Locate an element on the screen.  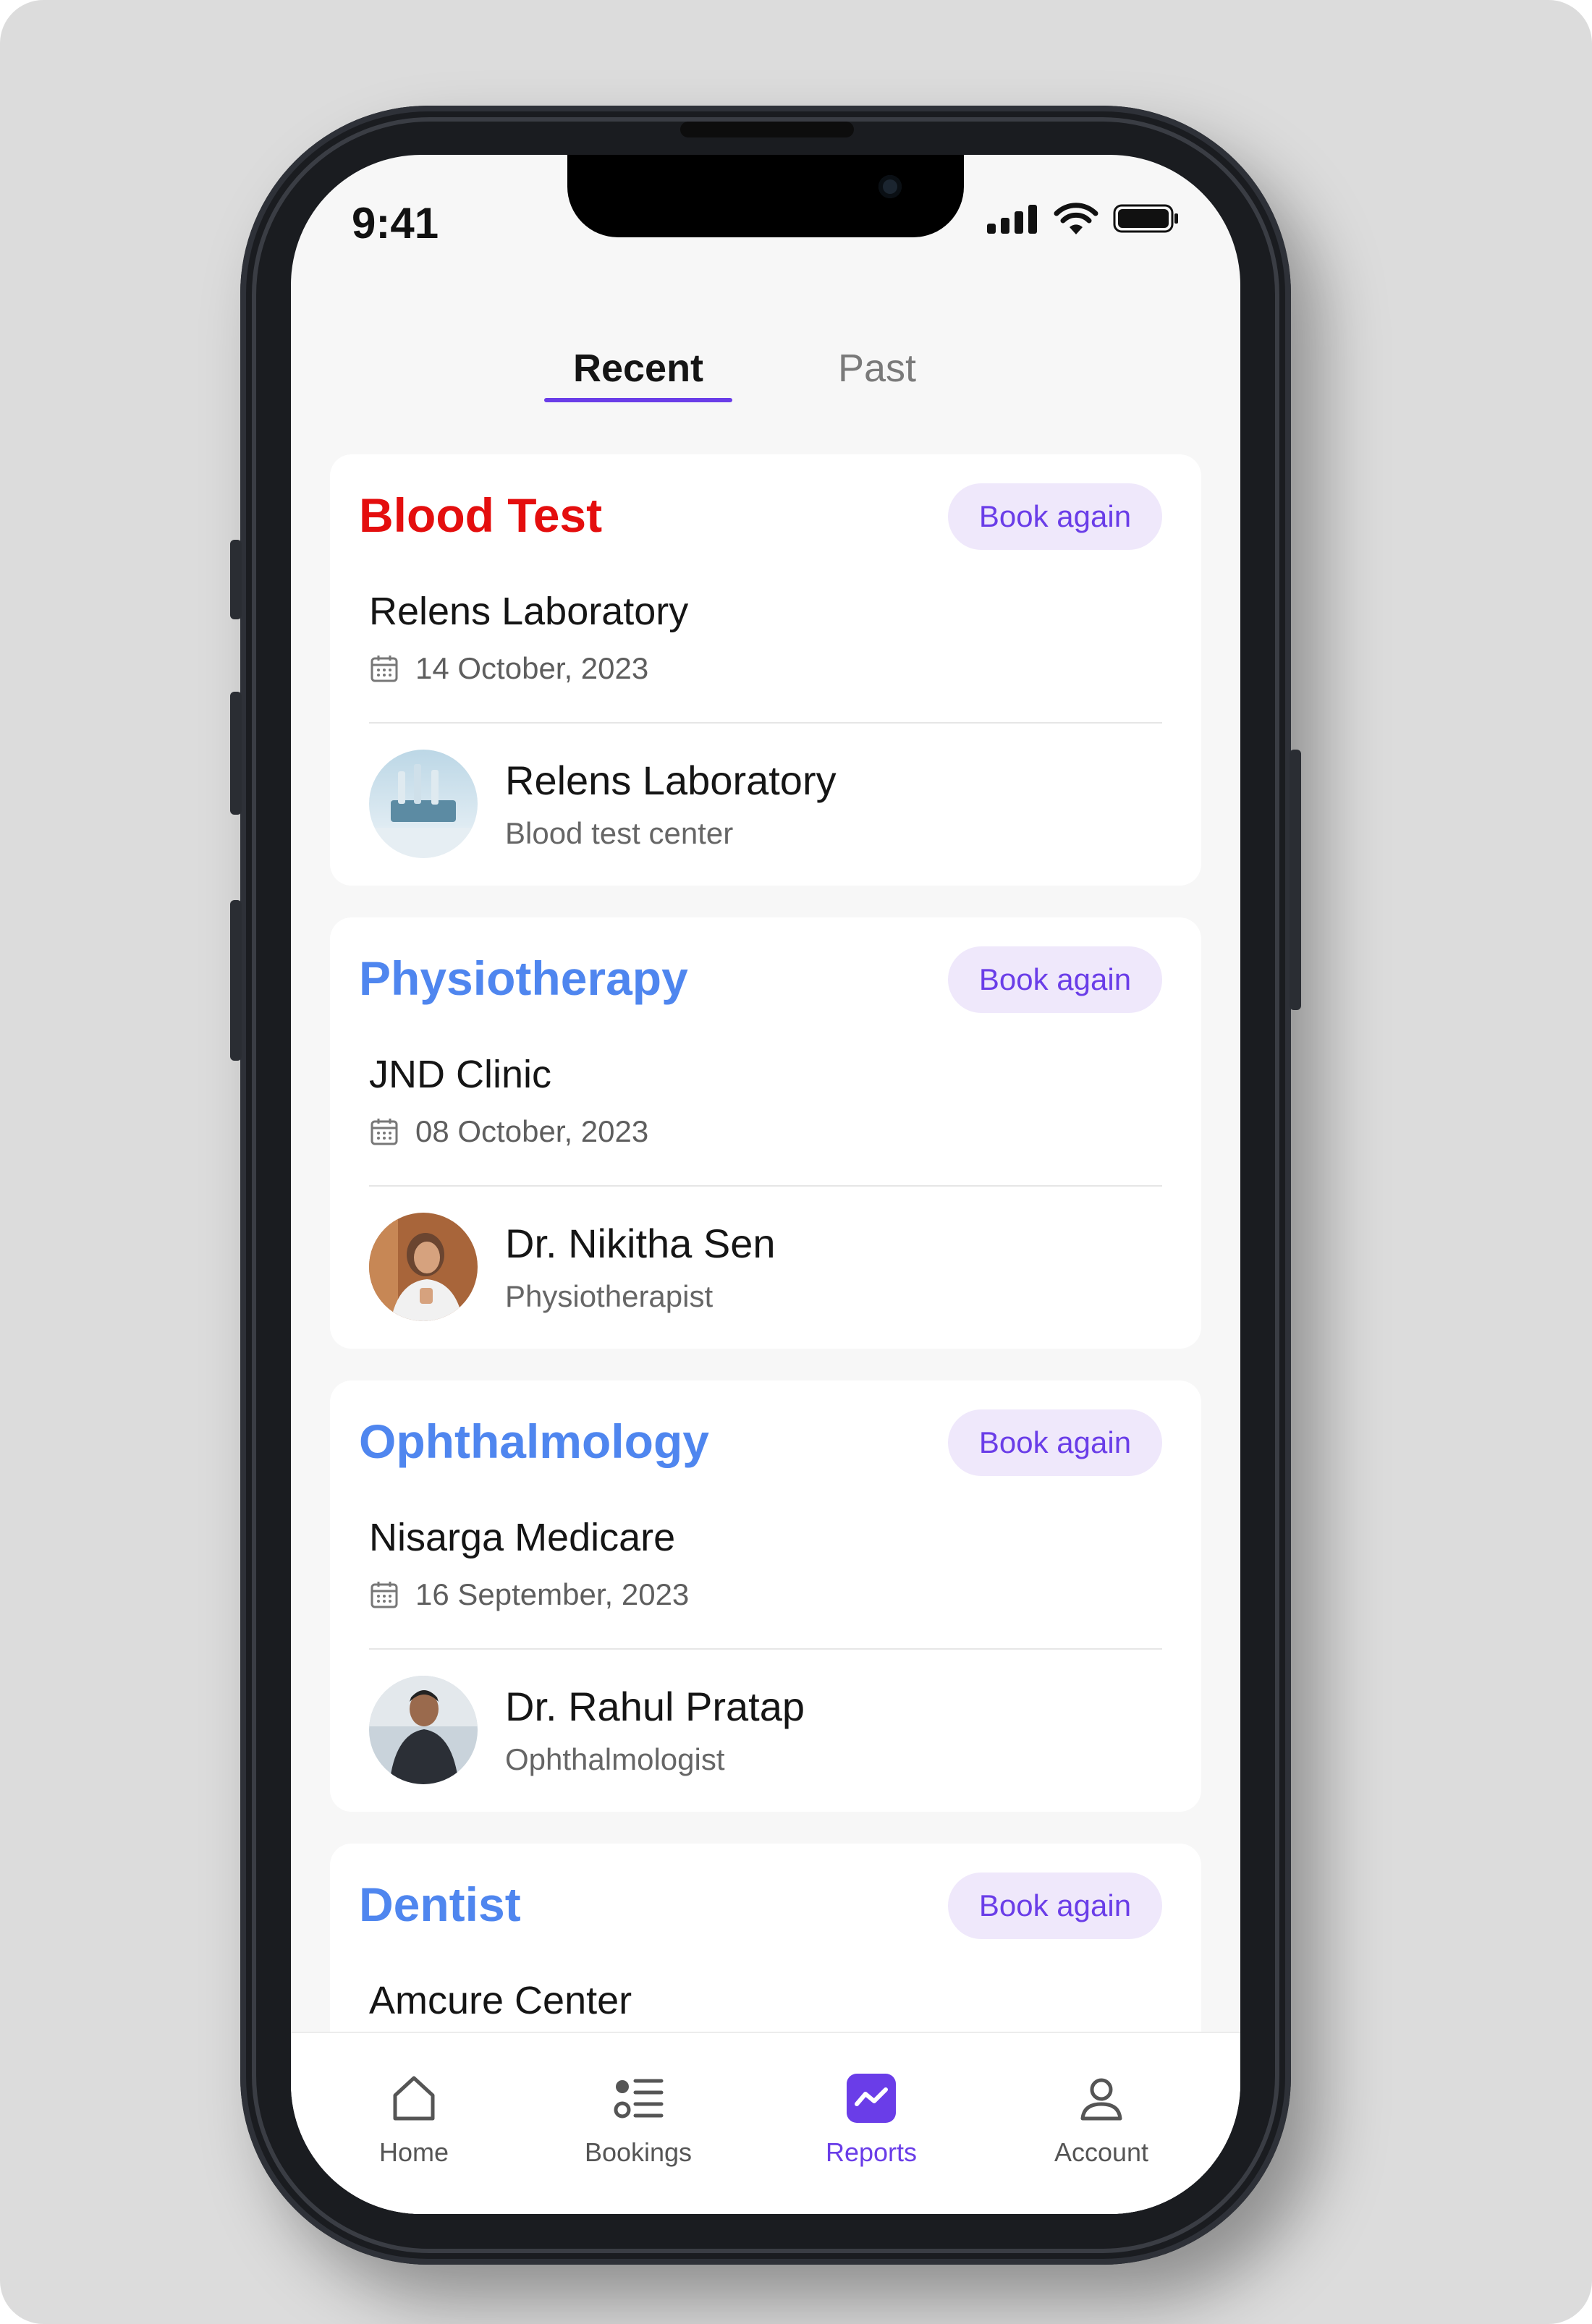
volume-down-button is located at coordinates (236, 980).